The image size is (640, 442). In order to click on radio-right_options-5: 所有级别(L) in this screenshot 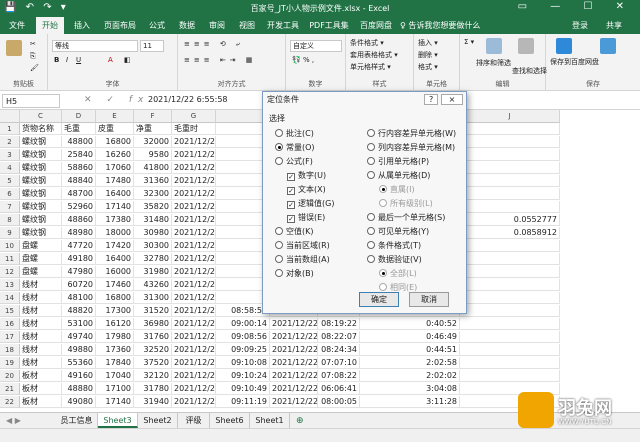, I will do `click(406, 203)`.